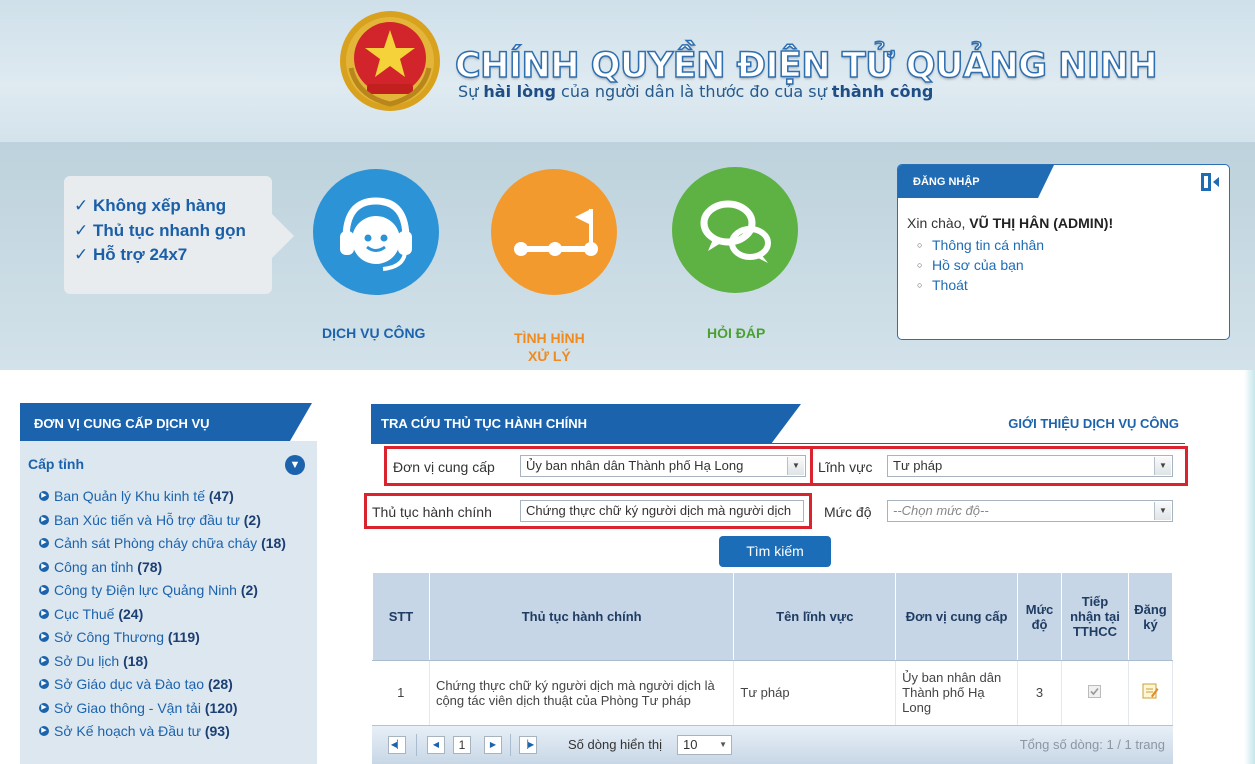 This screenshot has height=764, width=1255. I want to click on page-number-input: 1, so click(462, 745).